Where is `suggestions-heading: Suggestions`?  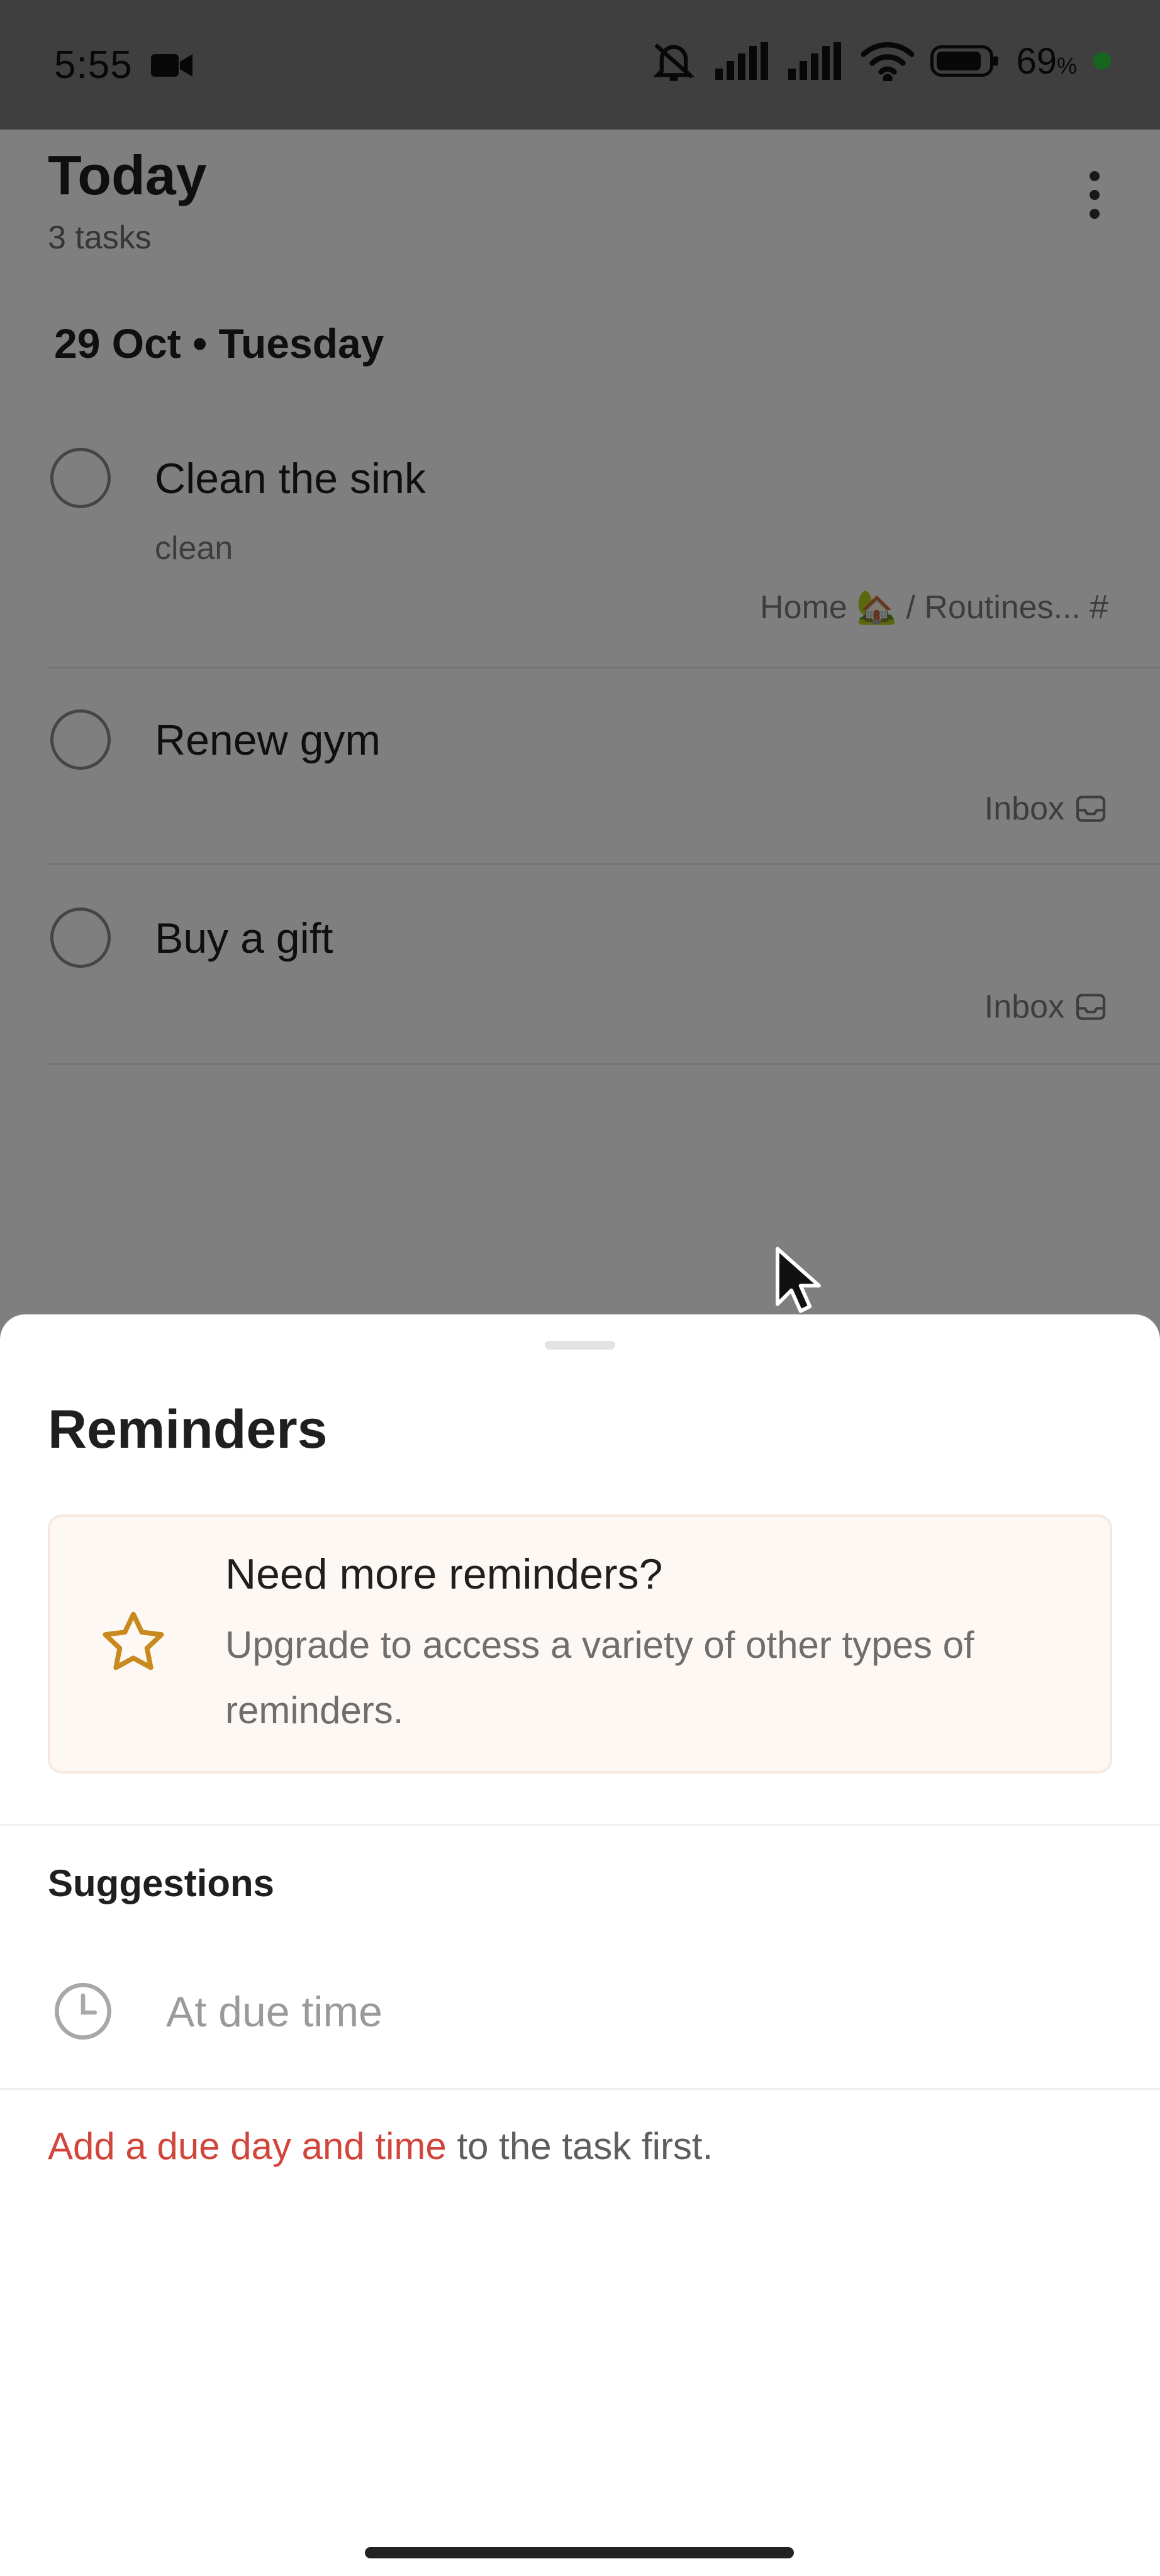 suggestions-heading: Suggestions is located at coordinates (161, 1883).